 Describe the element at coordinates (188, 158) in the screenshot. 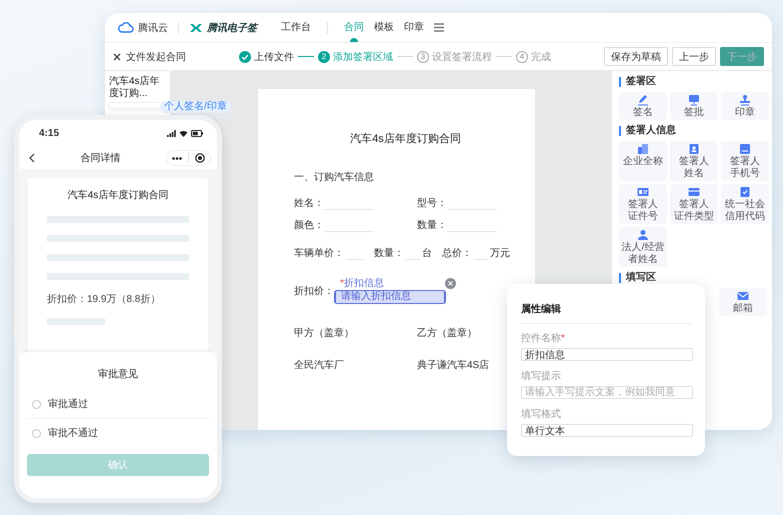

I see `capsule-menu` at that location.